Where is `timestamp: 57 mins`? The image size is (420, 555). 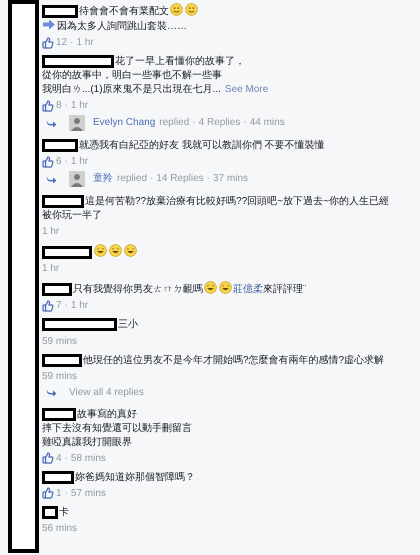 timestamp: 57 mins is located at coordinates (88, 493).